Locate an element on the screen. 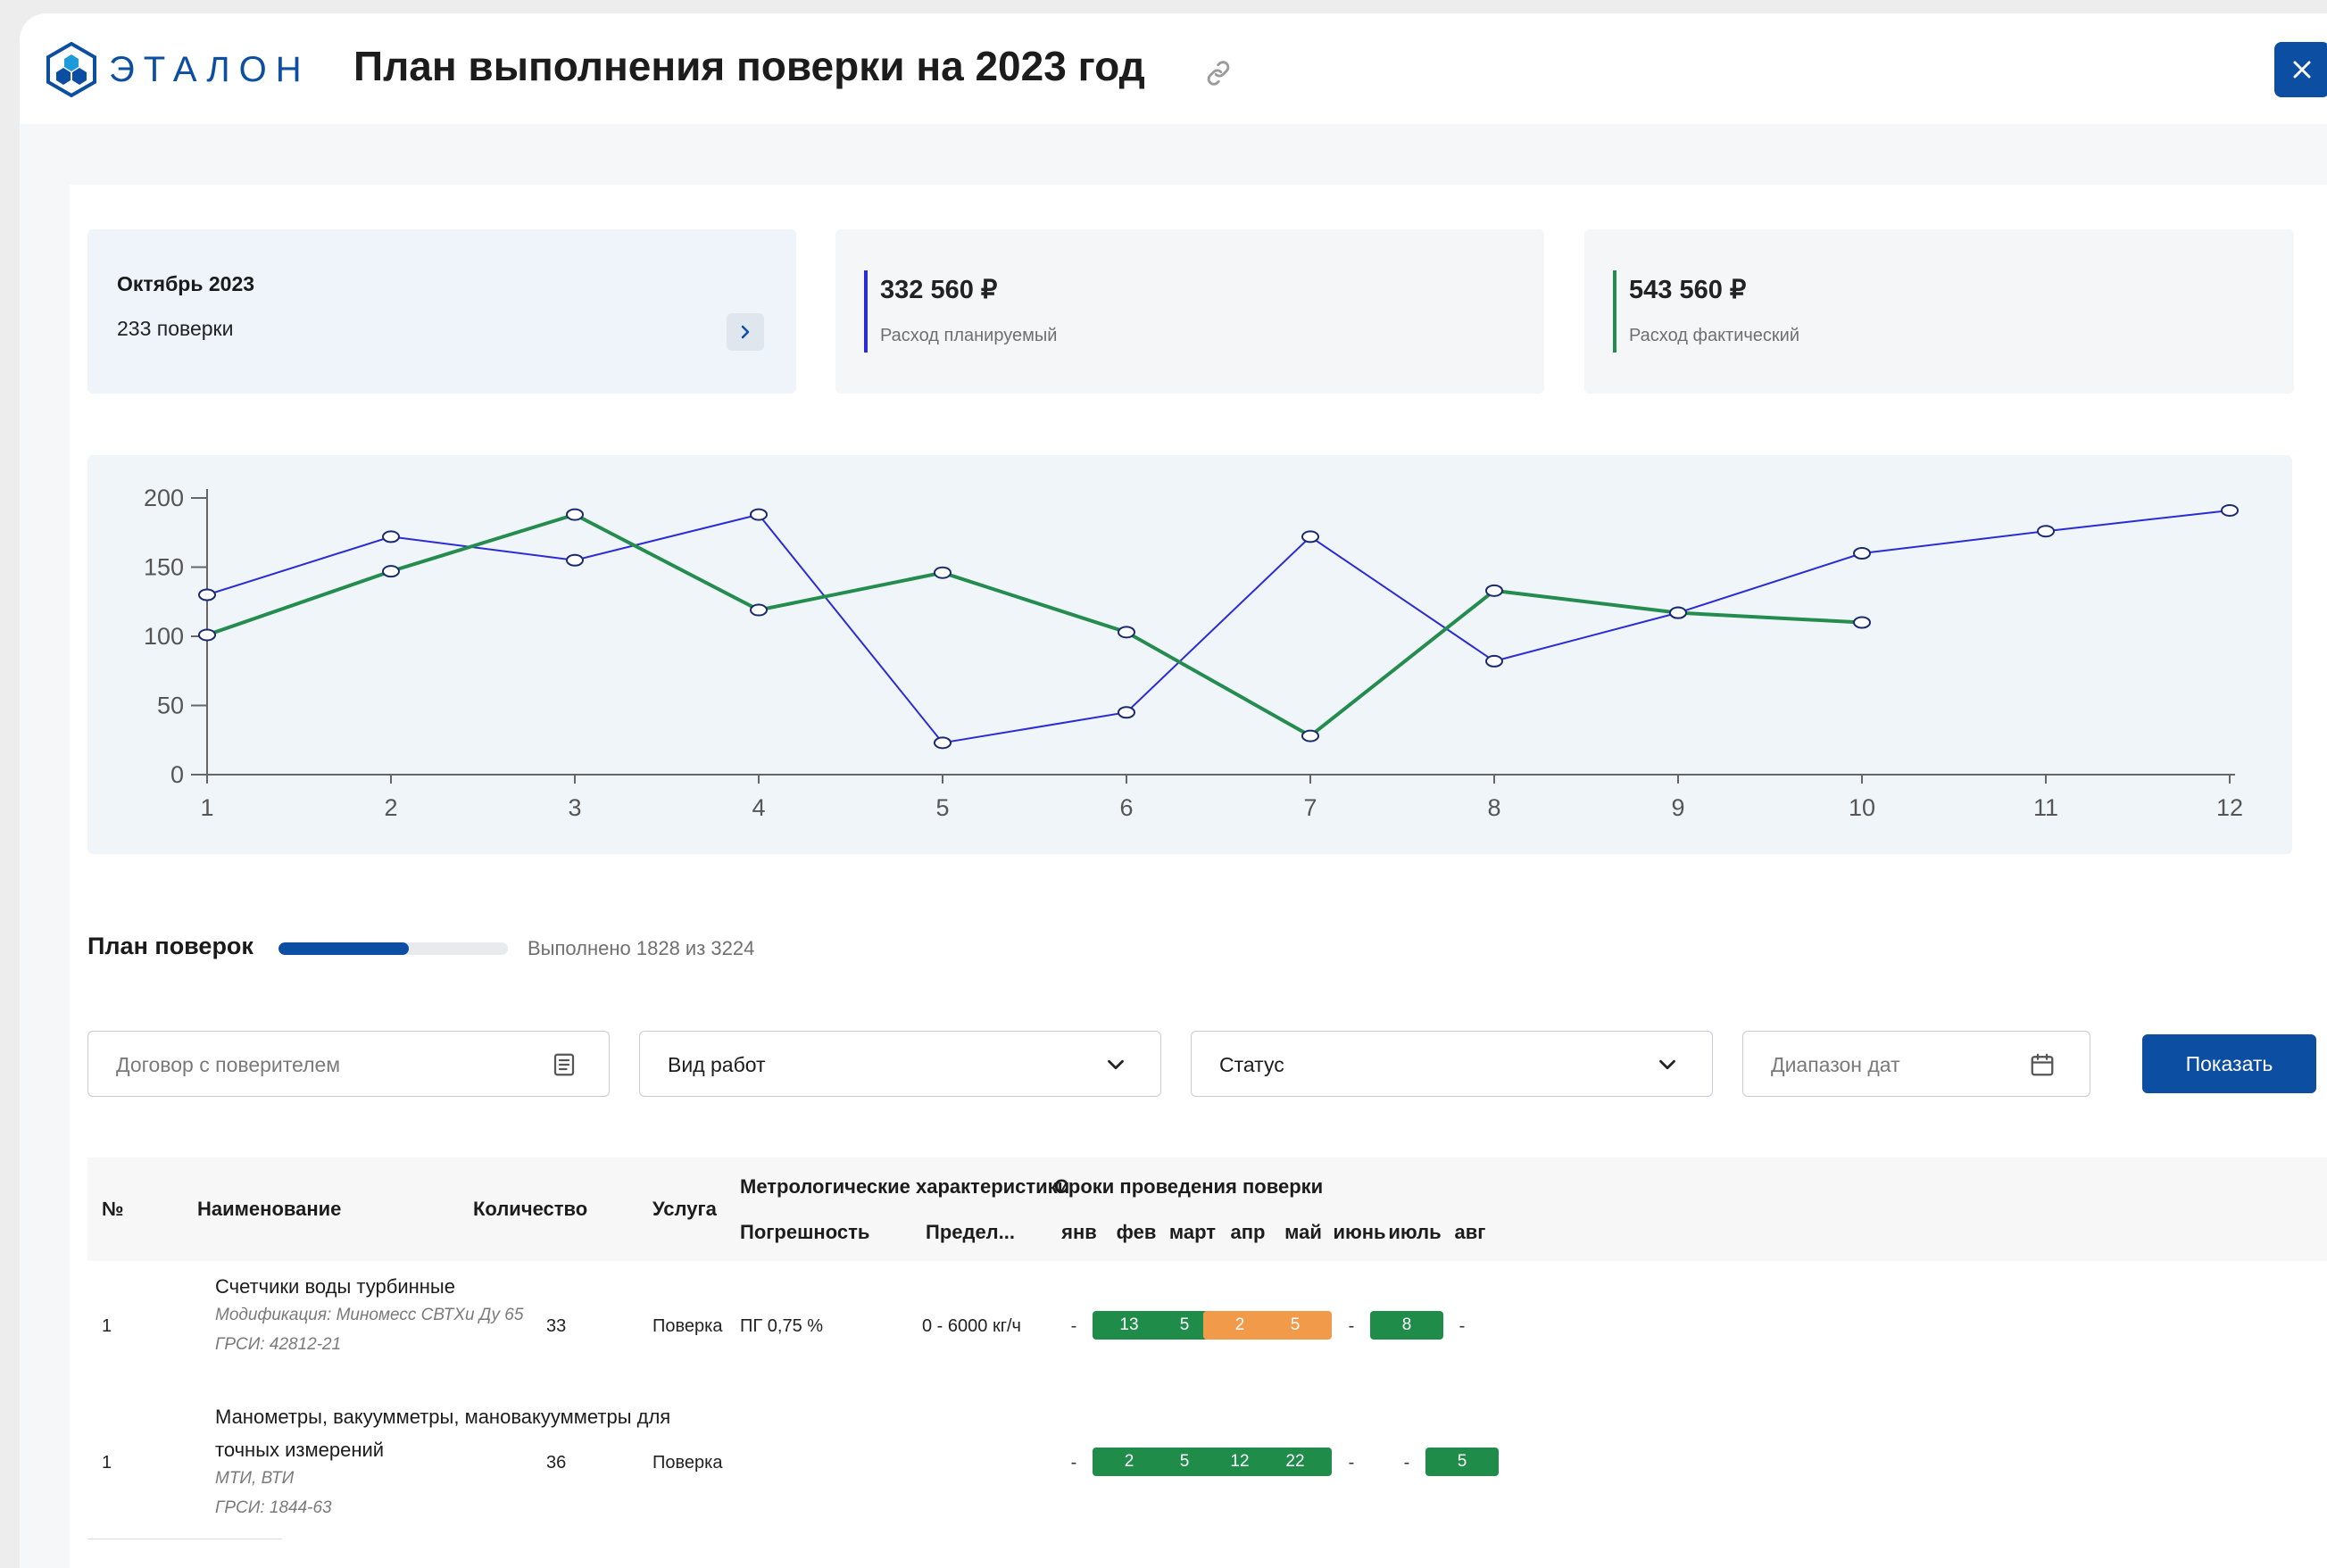  y-tick-label: 200 is located at coordinates (164, 498).